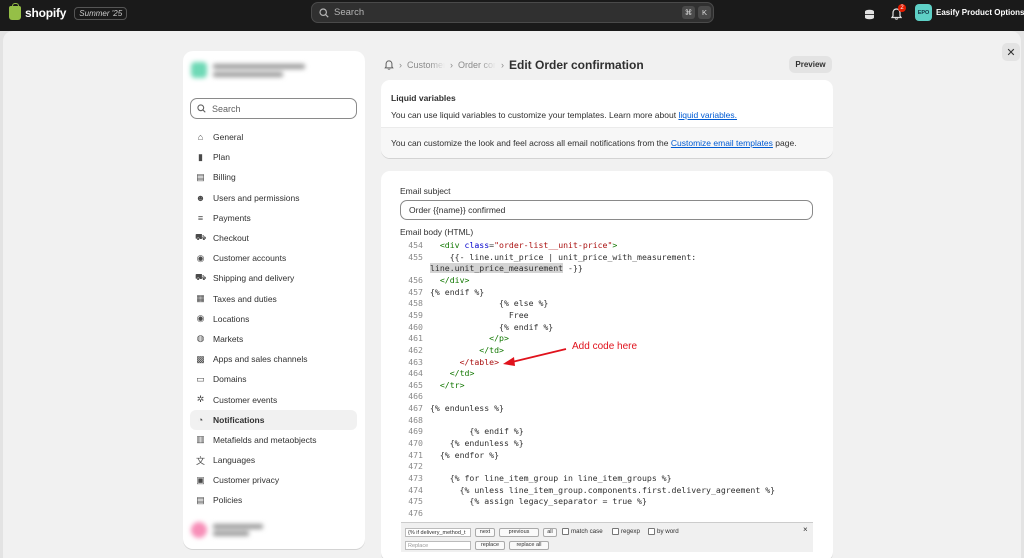 This screenshot has height=558, width=1024. I want to click on line-number: 473, so click(415, 478).